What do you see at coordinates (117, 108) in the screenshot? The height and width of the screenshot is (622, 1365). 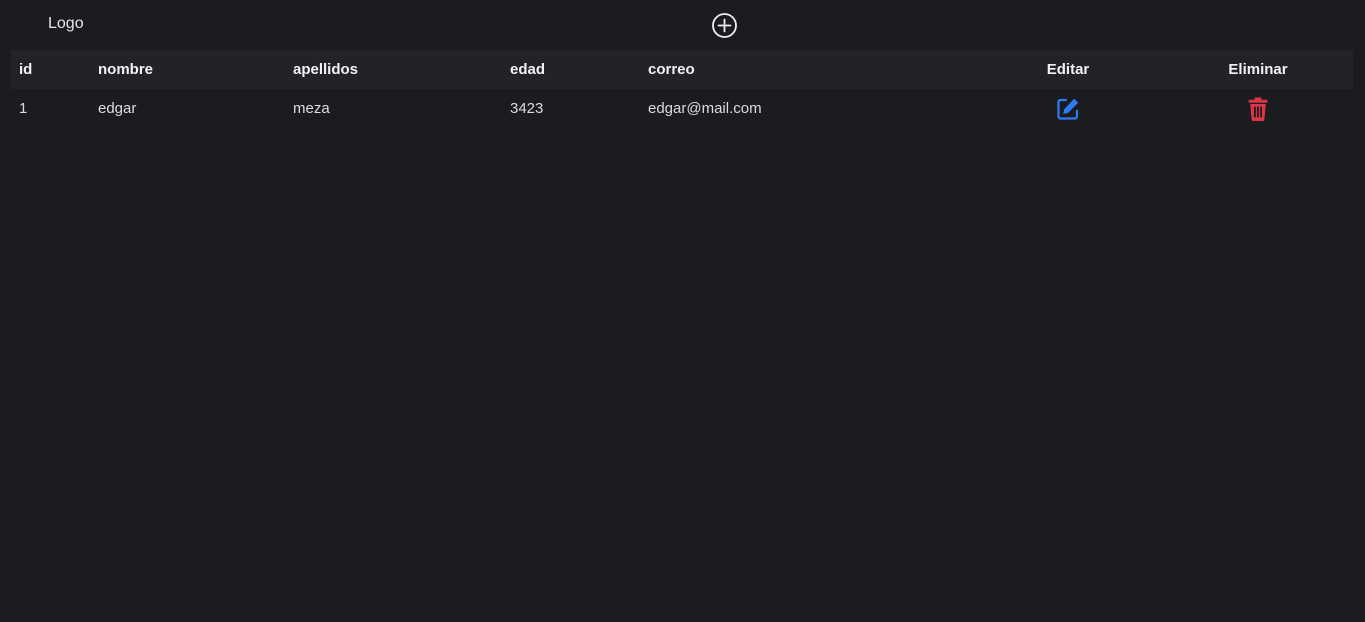 I see `cell-nombre: edgar` at bounding box center [117, 108].